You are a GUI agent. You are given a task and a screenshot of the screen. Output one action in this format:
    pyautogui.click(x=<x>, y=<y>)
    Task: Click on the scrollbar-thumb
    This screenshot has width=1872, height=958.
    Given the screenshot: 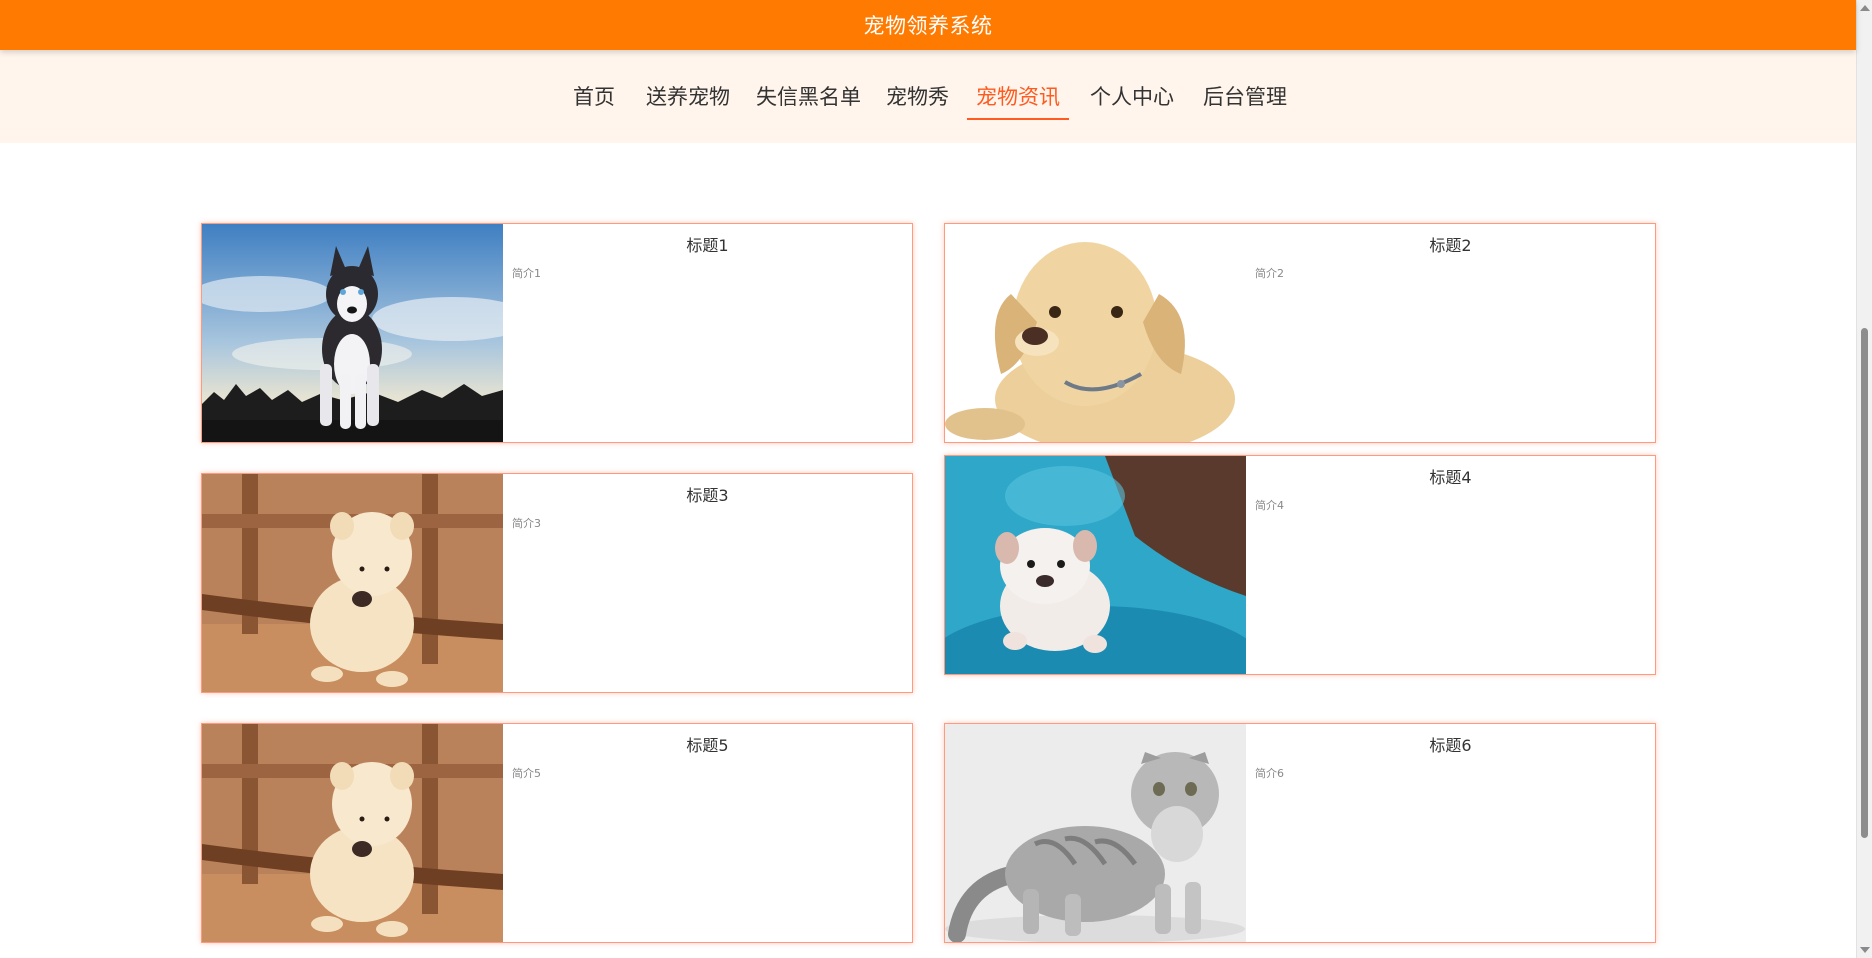 What is the action you would take?
    pyautogui.click(x=1864, y=583)
    